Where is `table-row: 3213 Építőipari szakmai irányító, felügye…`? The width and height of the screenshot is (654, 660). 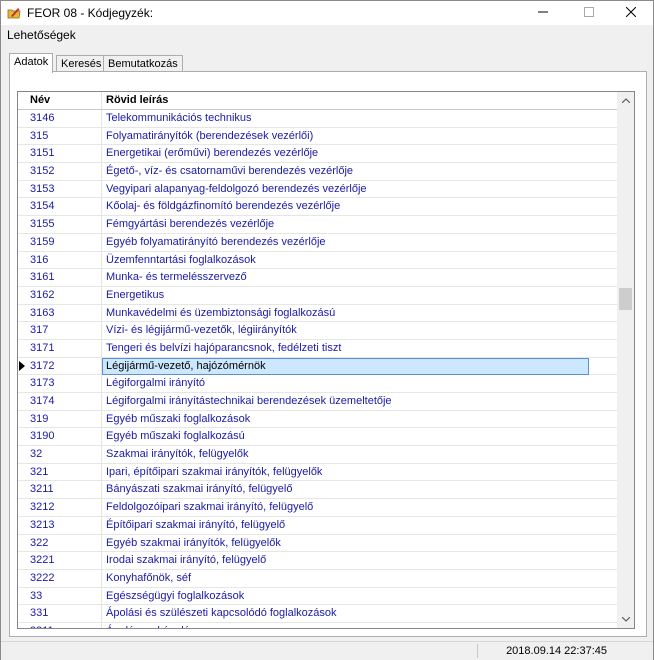
table-row: 3213 Építőipari szakmai irányító, felügye… is located at coordinates (318, 526).